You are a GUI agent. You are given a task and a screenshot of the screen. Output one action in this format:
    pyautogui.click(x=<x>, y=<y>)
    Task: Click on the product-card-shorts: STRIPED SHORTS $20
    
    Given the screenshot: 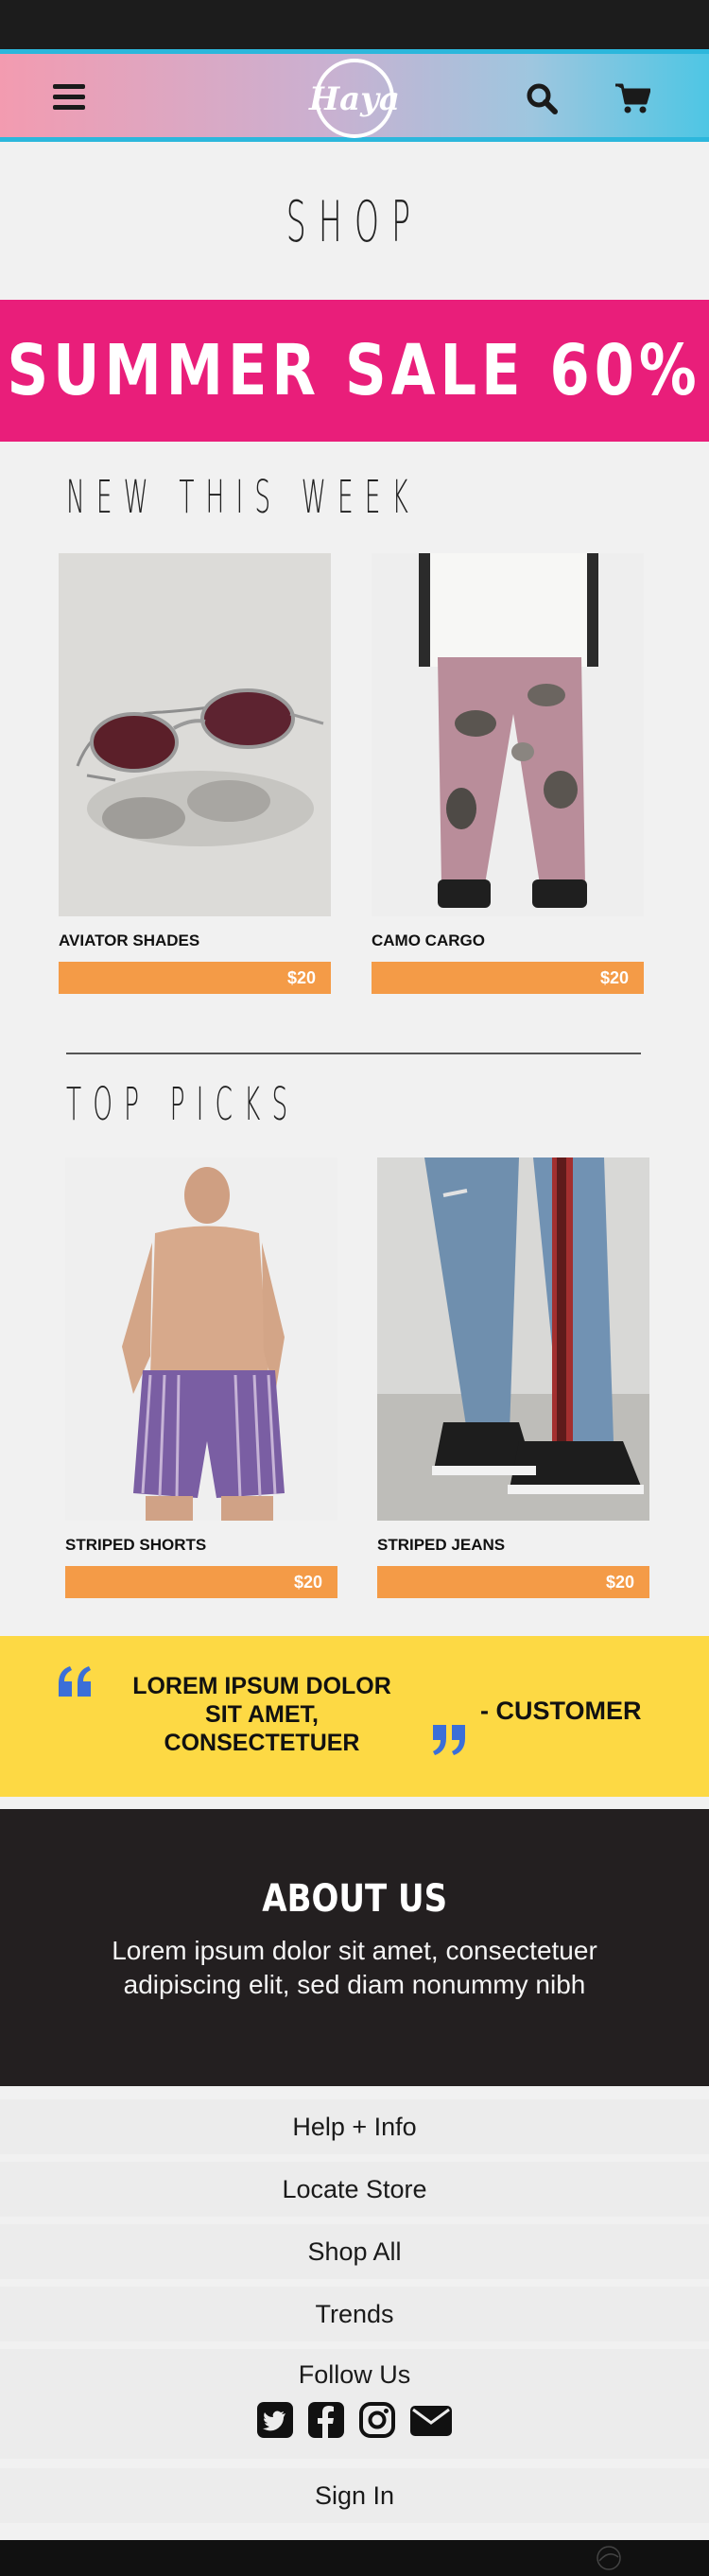 What is the action you would take?
    pyautogui.click(x=201, y=1377)
    